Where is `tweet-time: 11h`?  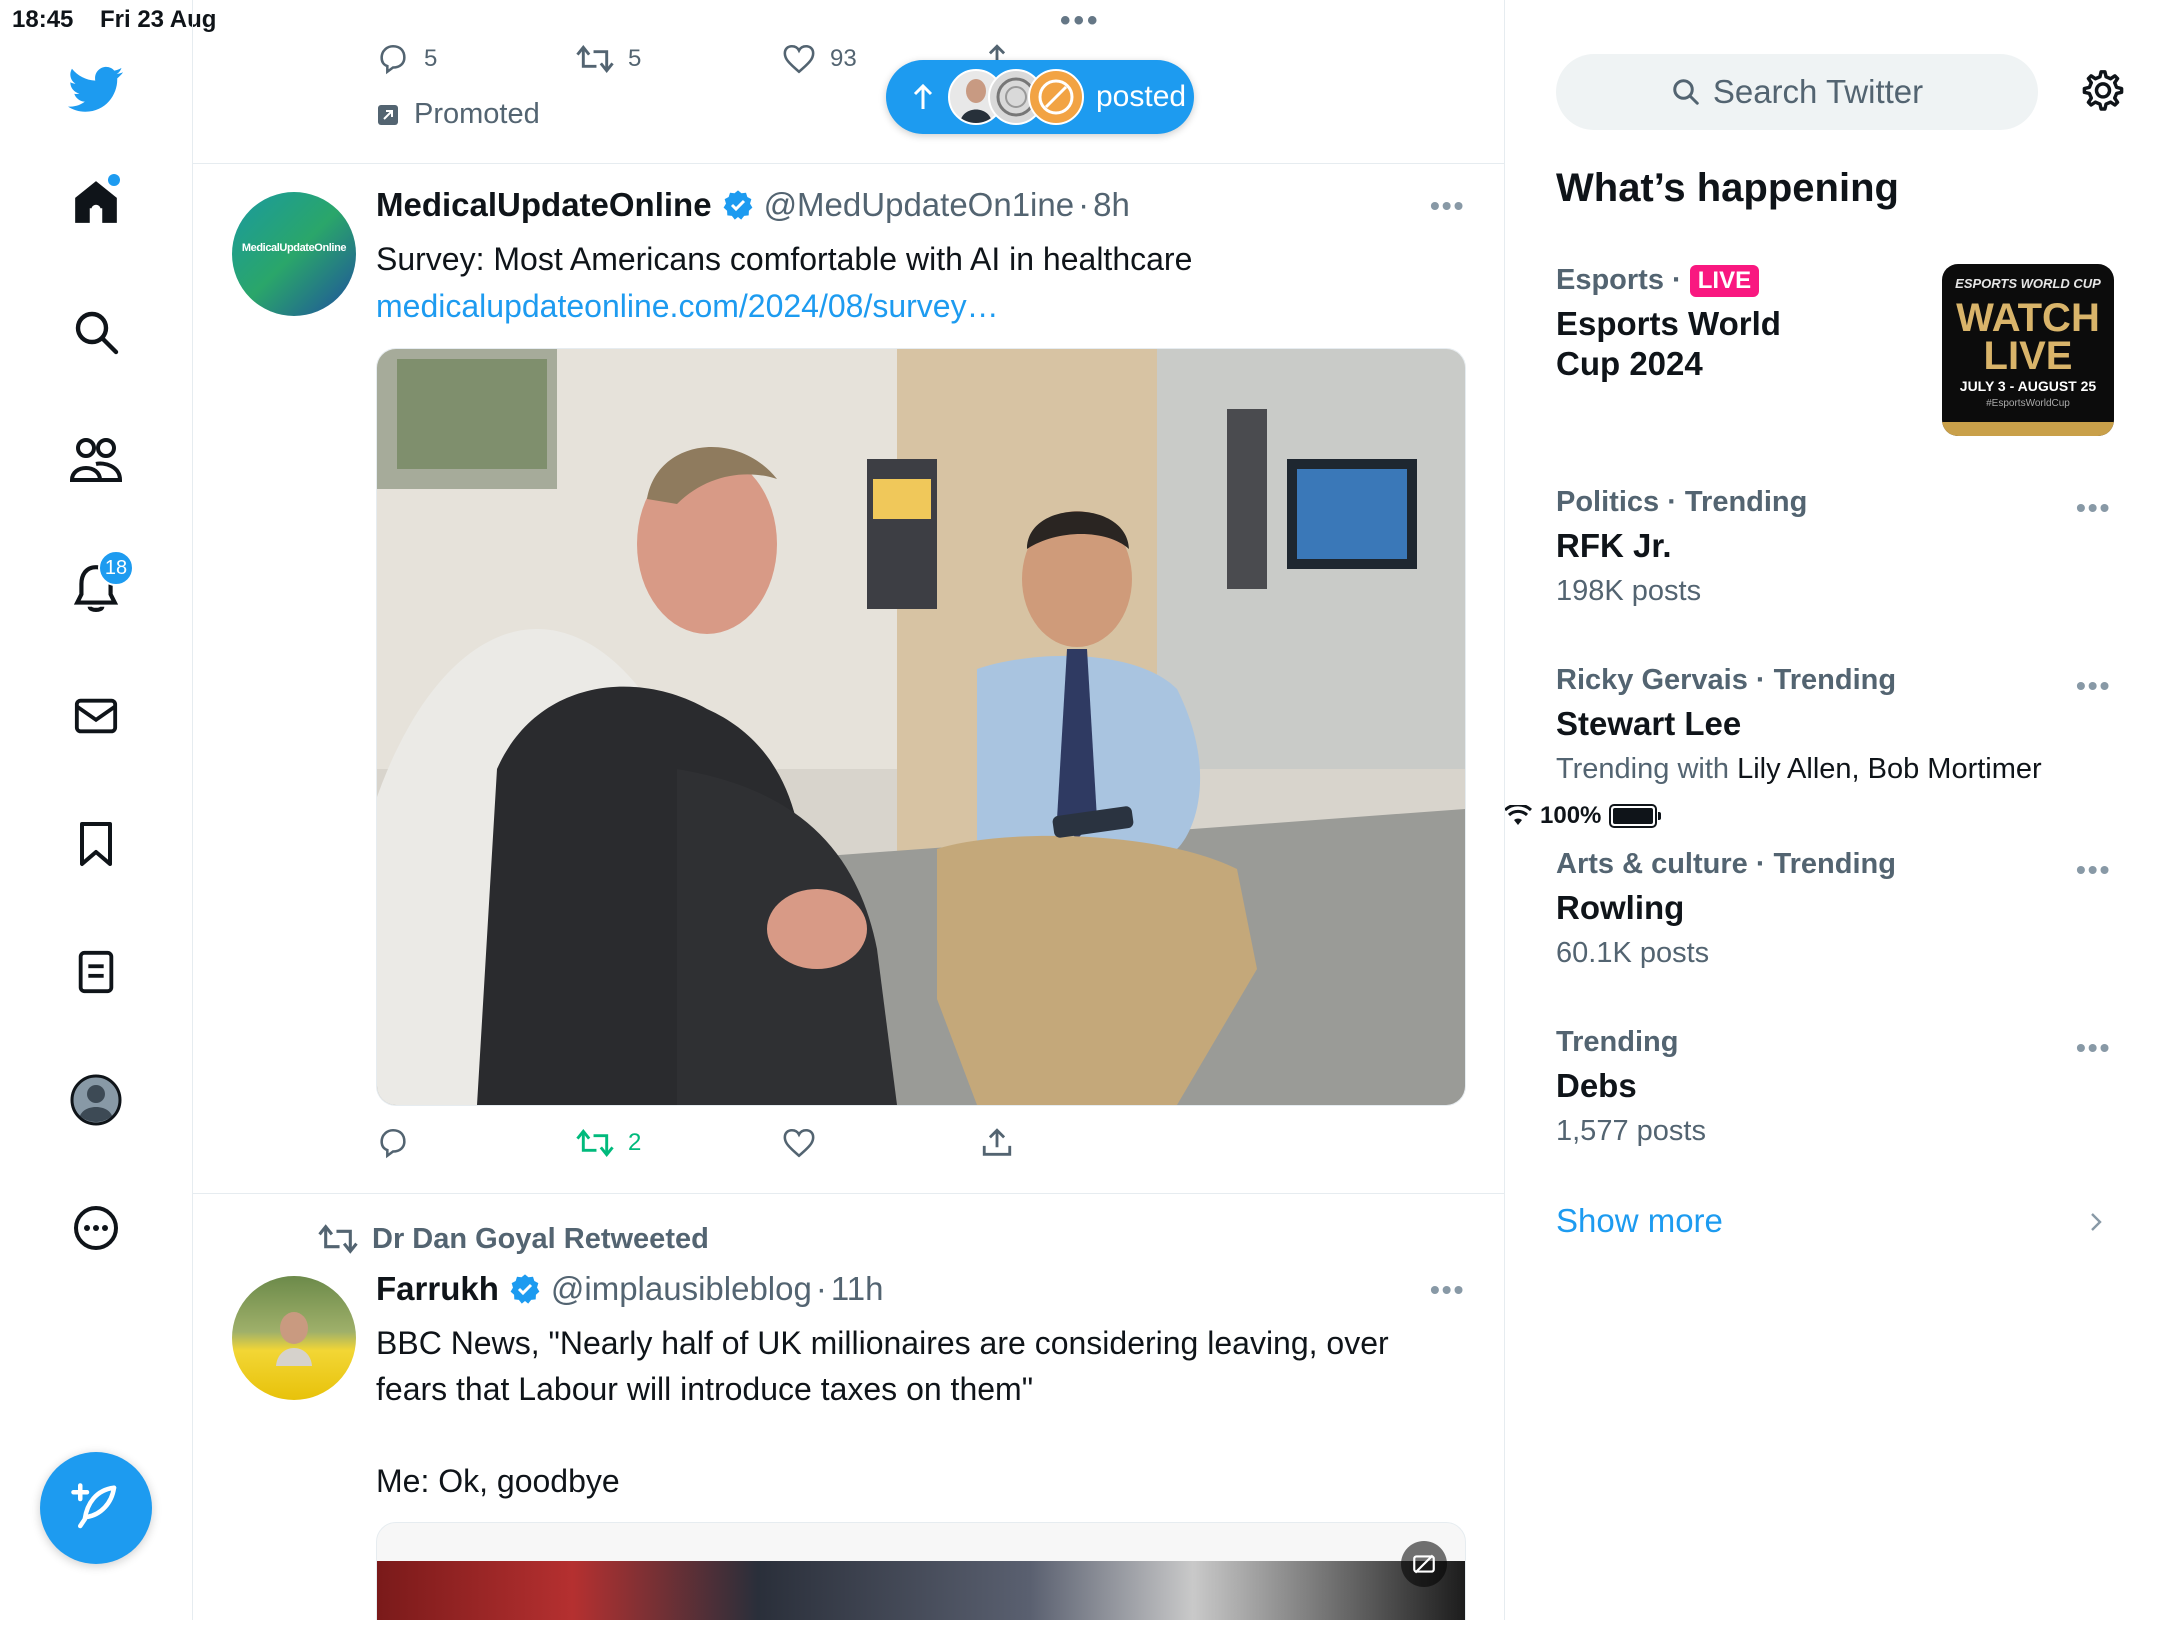 tweet-time: 11h is located at coordinates (857, 1289).